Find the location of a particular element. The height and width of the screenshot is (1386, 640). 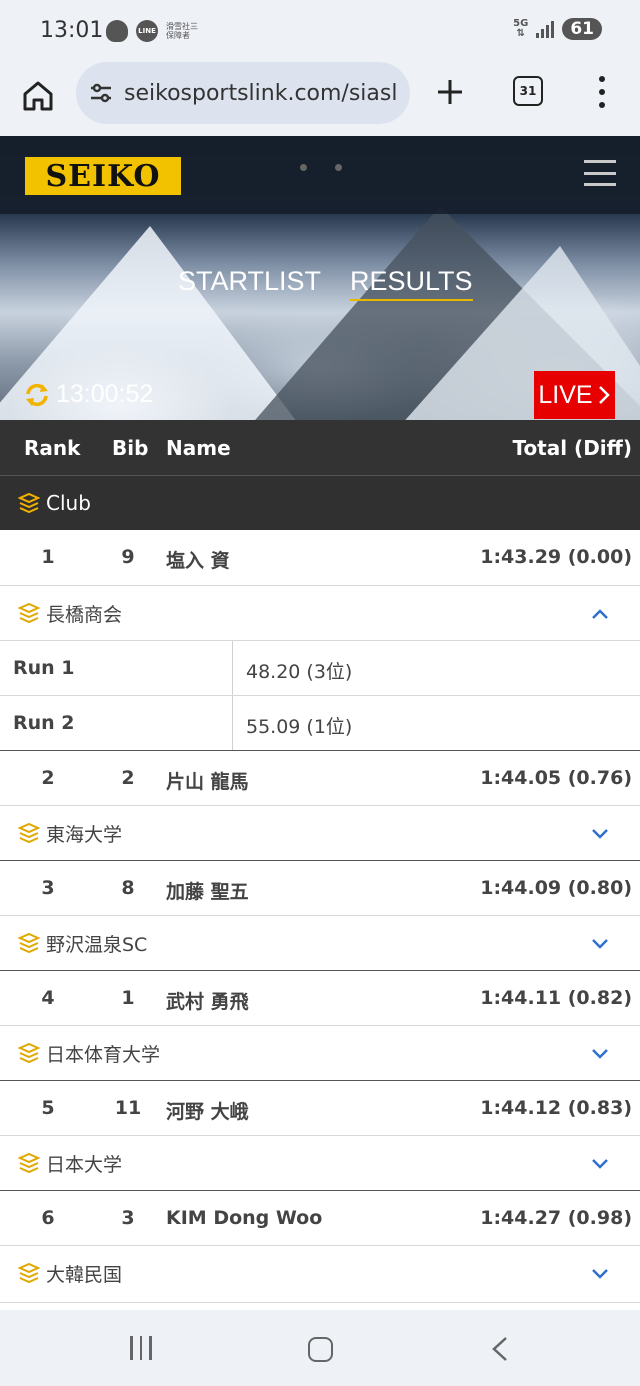

seiko-logo: SEIKO is located at coordinates (103, 176).